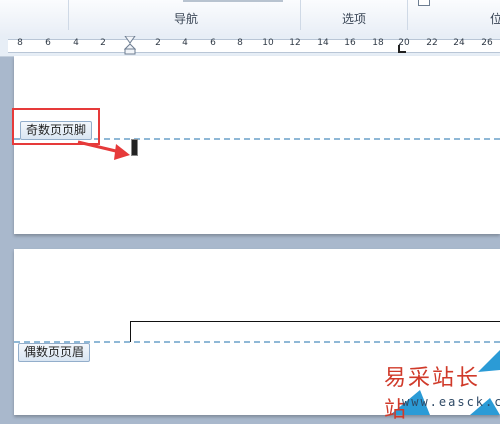 This screenshot has width=500, height=424. What do you see at coordinates (268, 43) in the screenshot?
I see `ruler-tick-label: 10` at bounding box center [268, 43].